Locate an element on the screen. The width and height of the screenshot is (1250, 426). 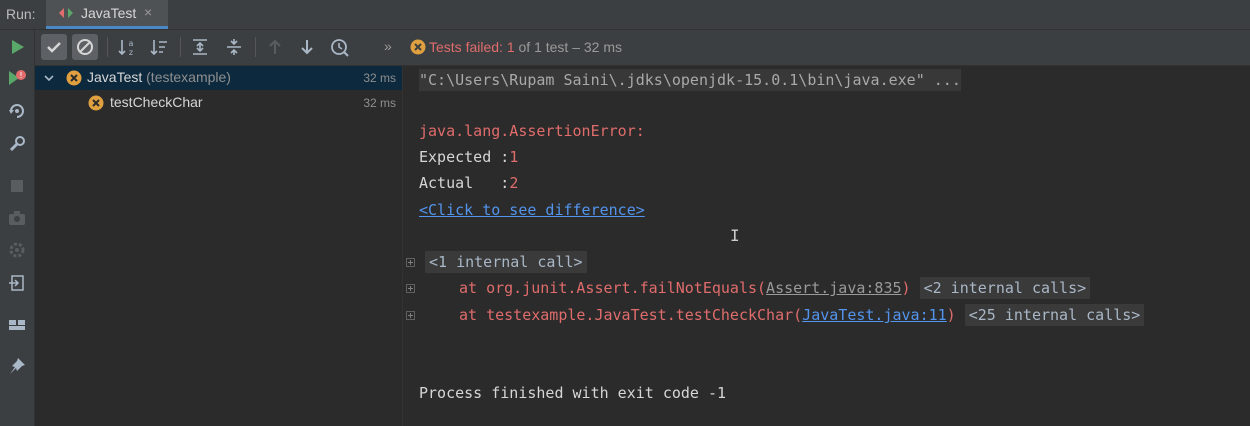
tab-javatest: JavaTest × is located at coordinates (107, 14).